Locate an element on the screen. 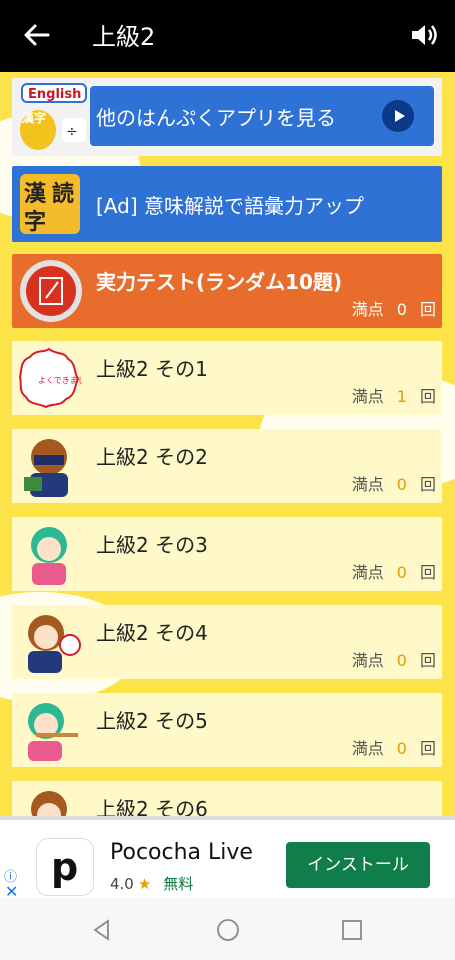  list-item: 上級2 その4 満点 0 回 is located at coordinates (227, 642).